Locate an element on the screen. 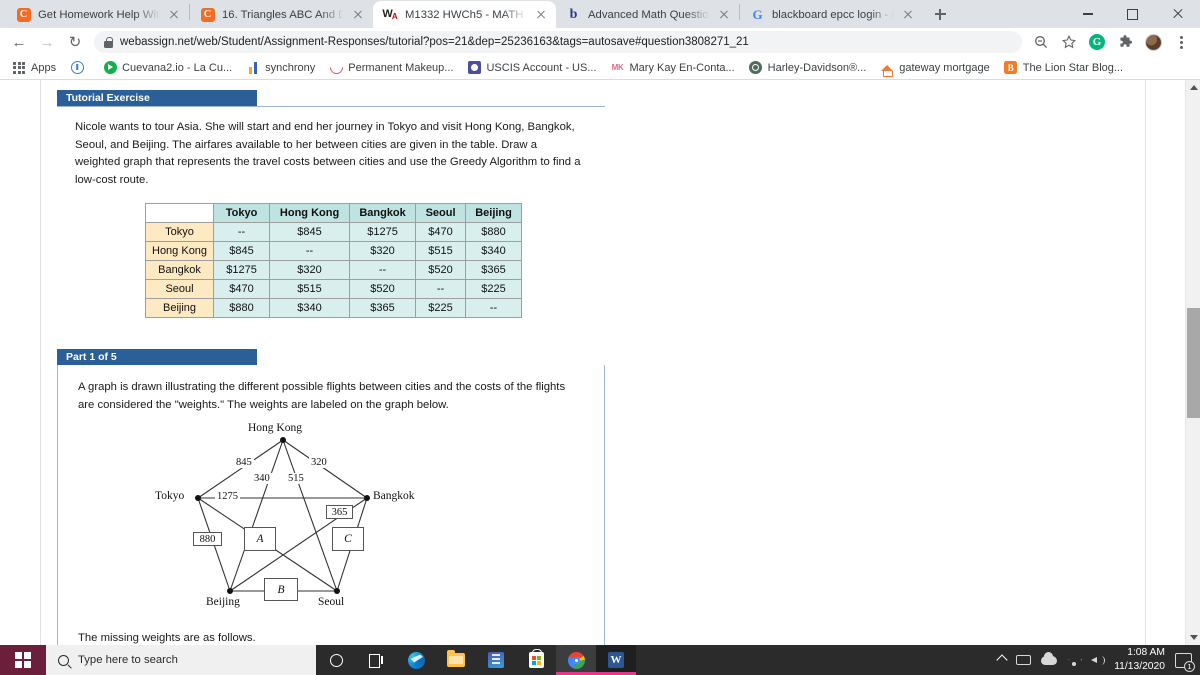  cortana-icon is located at coordinates (336, 660).